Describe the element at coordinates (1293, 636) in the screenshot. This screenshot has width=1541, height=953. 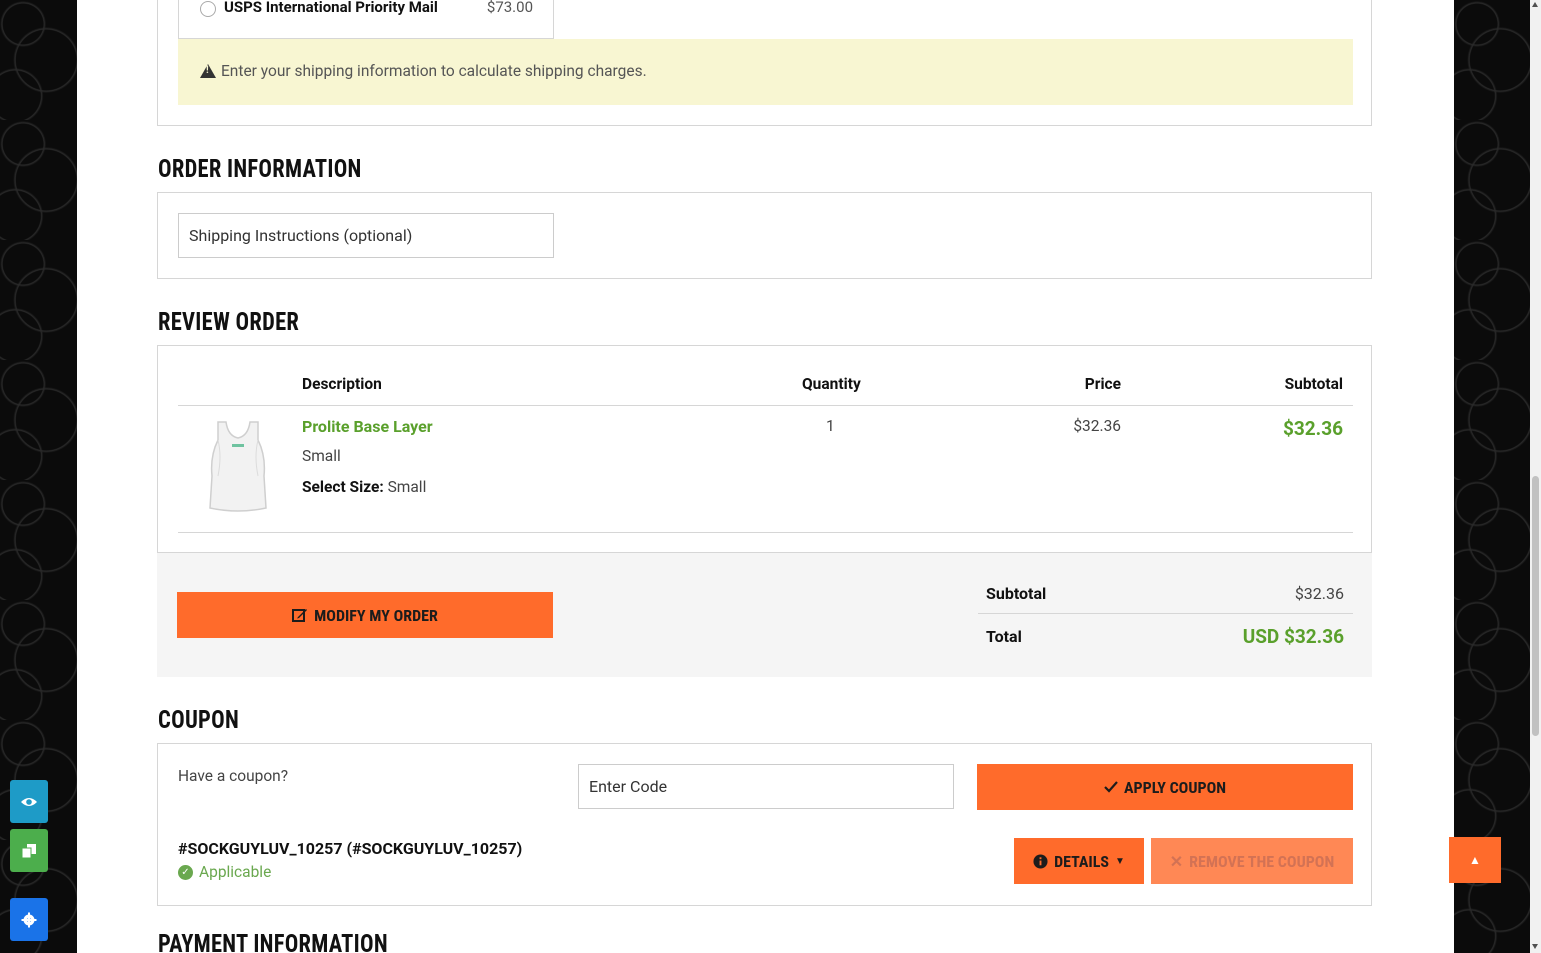
I see `totals-total-value: USD $32.36` at that location.